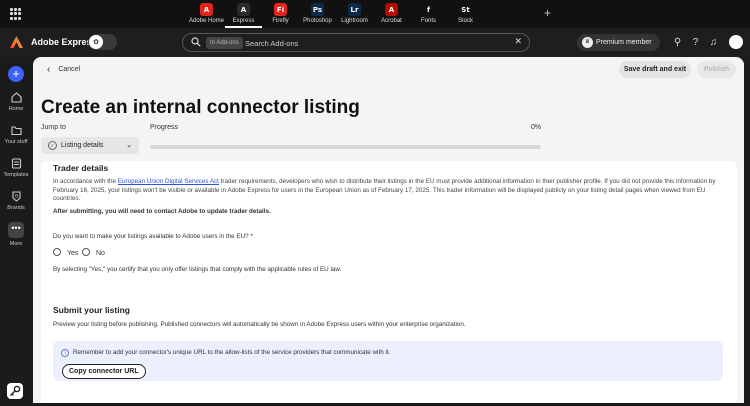 Image resolution: width=750 pixels, height=406 pixels. What do you see at coordinates (53, 127) in the screenshot?
I see `jump-to-label: Jump to` at bounding box center [53, 127].